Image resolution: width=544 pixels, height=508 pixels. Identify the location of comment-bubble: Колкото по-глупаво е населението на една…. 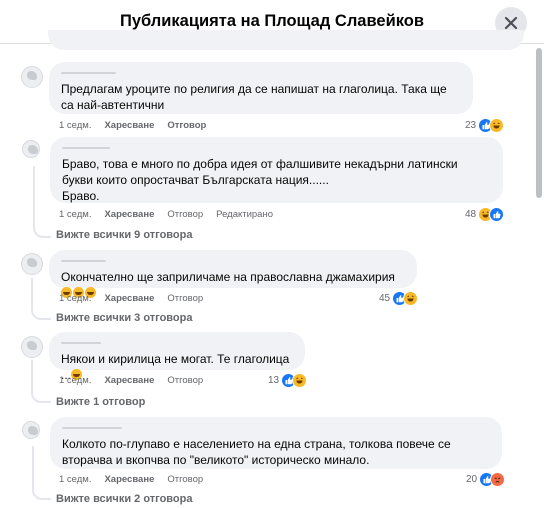
(276, 443).